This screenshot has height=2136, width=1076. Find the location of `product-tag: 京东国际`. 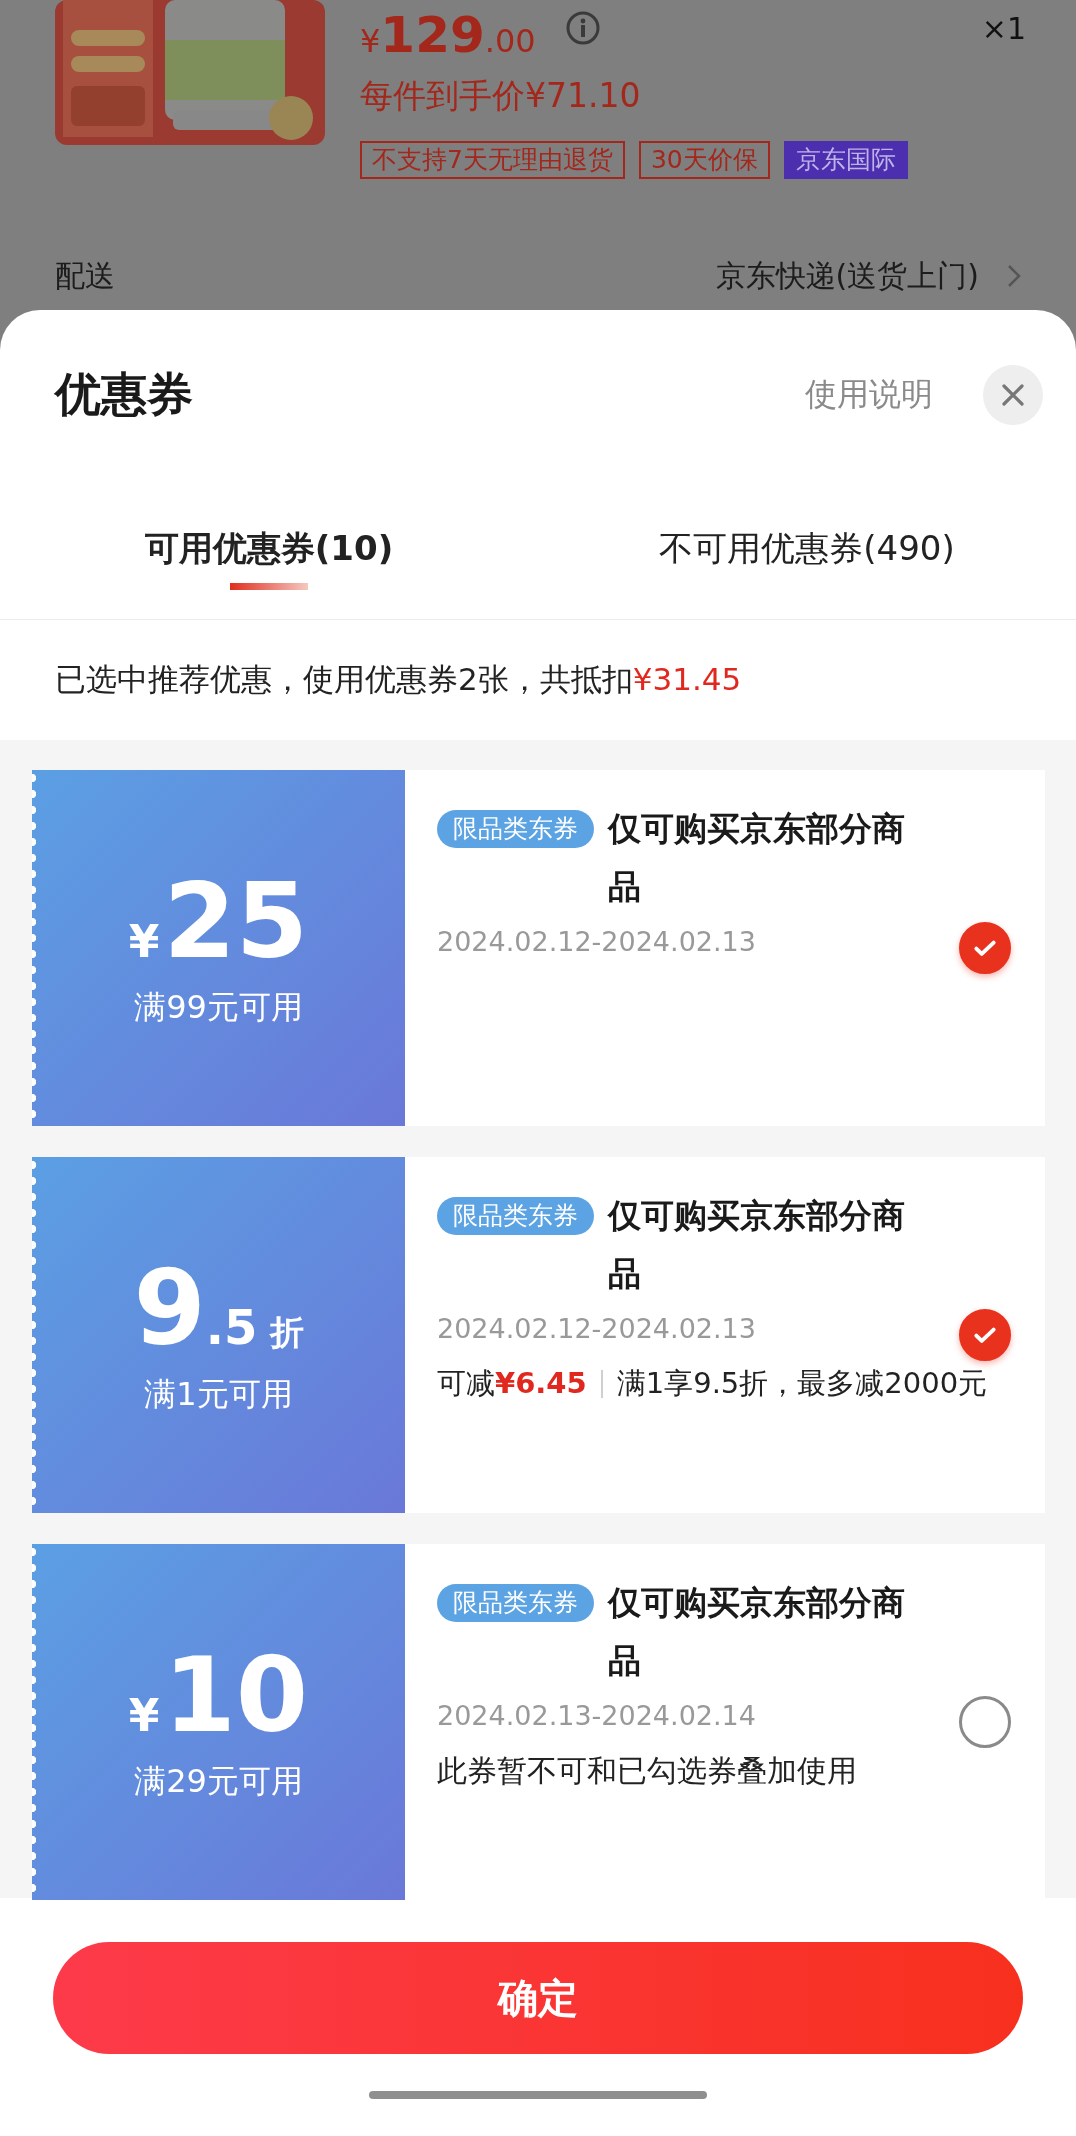

product-tag: 京东国际 is located at coordinates (845, 160).